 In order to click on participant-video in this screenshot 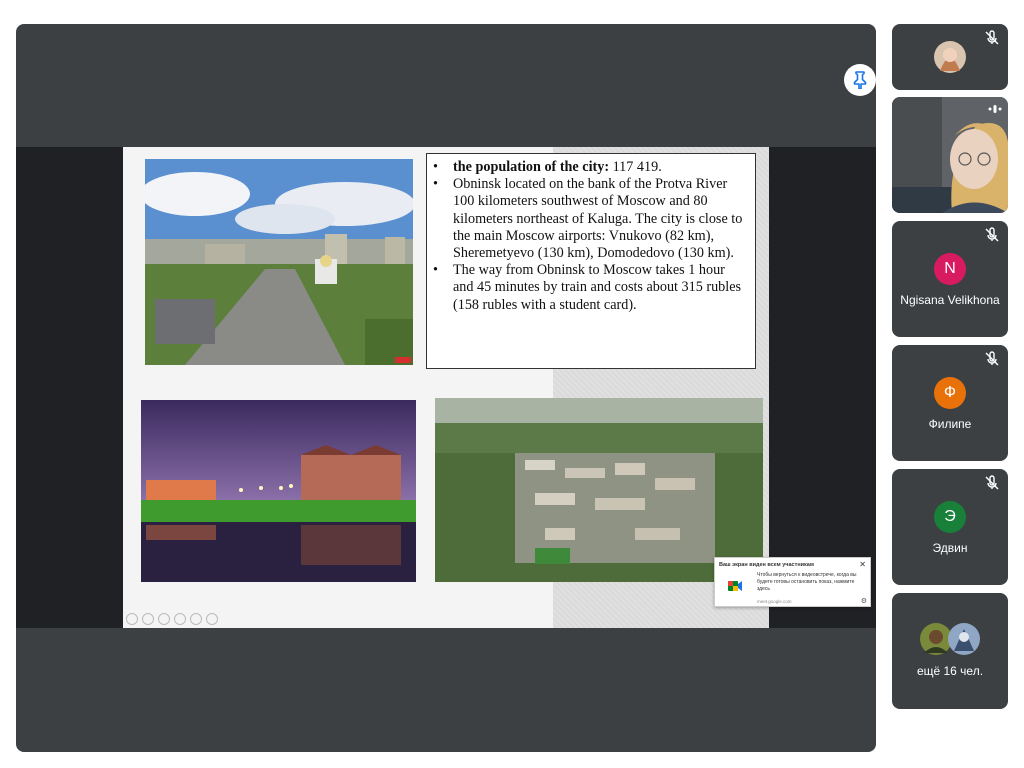, I will do `click(950, 155)`.